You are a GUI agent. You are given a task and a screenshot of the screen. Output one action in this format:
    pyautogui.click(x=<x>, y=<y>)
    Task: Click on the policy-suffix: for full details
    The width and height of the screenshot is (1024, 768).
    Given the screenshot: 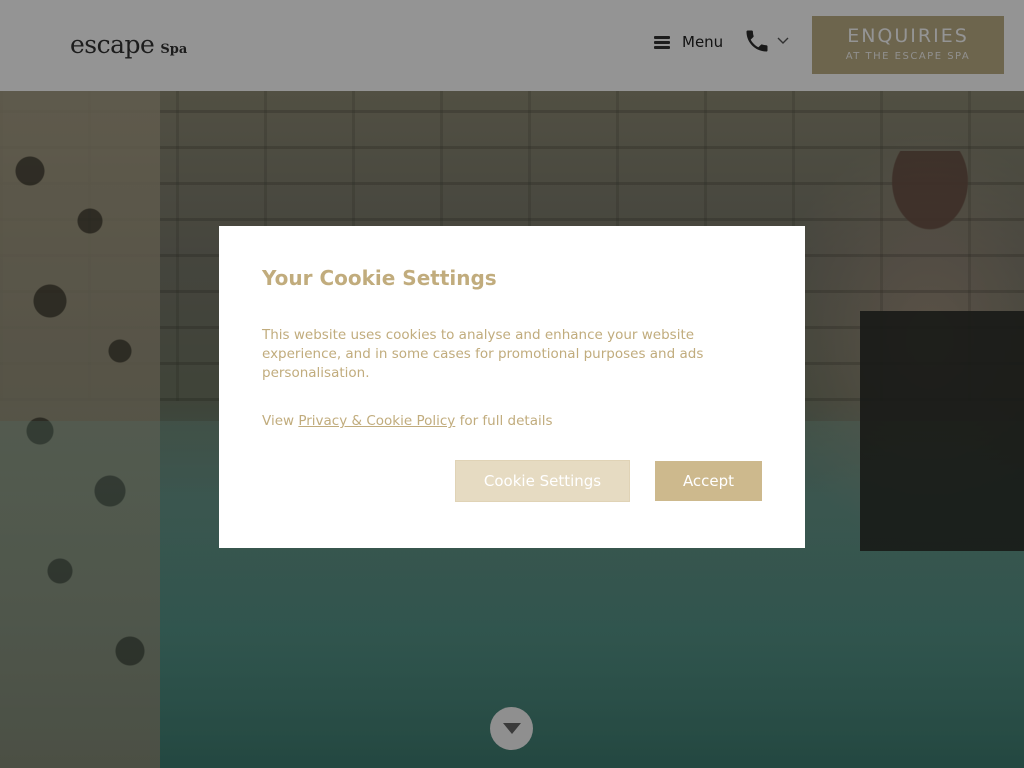 What is the action you would take?
    pyautogui.click(x=506, y=421)
    